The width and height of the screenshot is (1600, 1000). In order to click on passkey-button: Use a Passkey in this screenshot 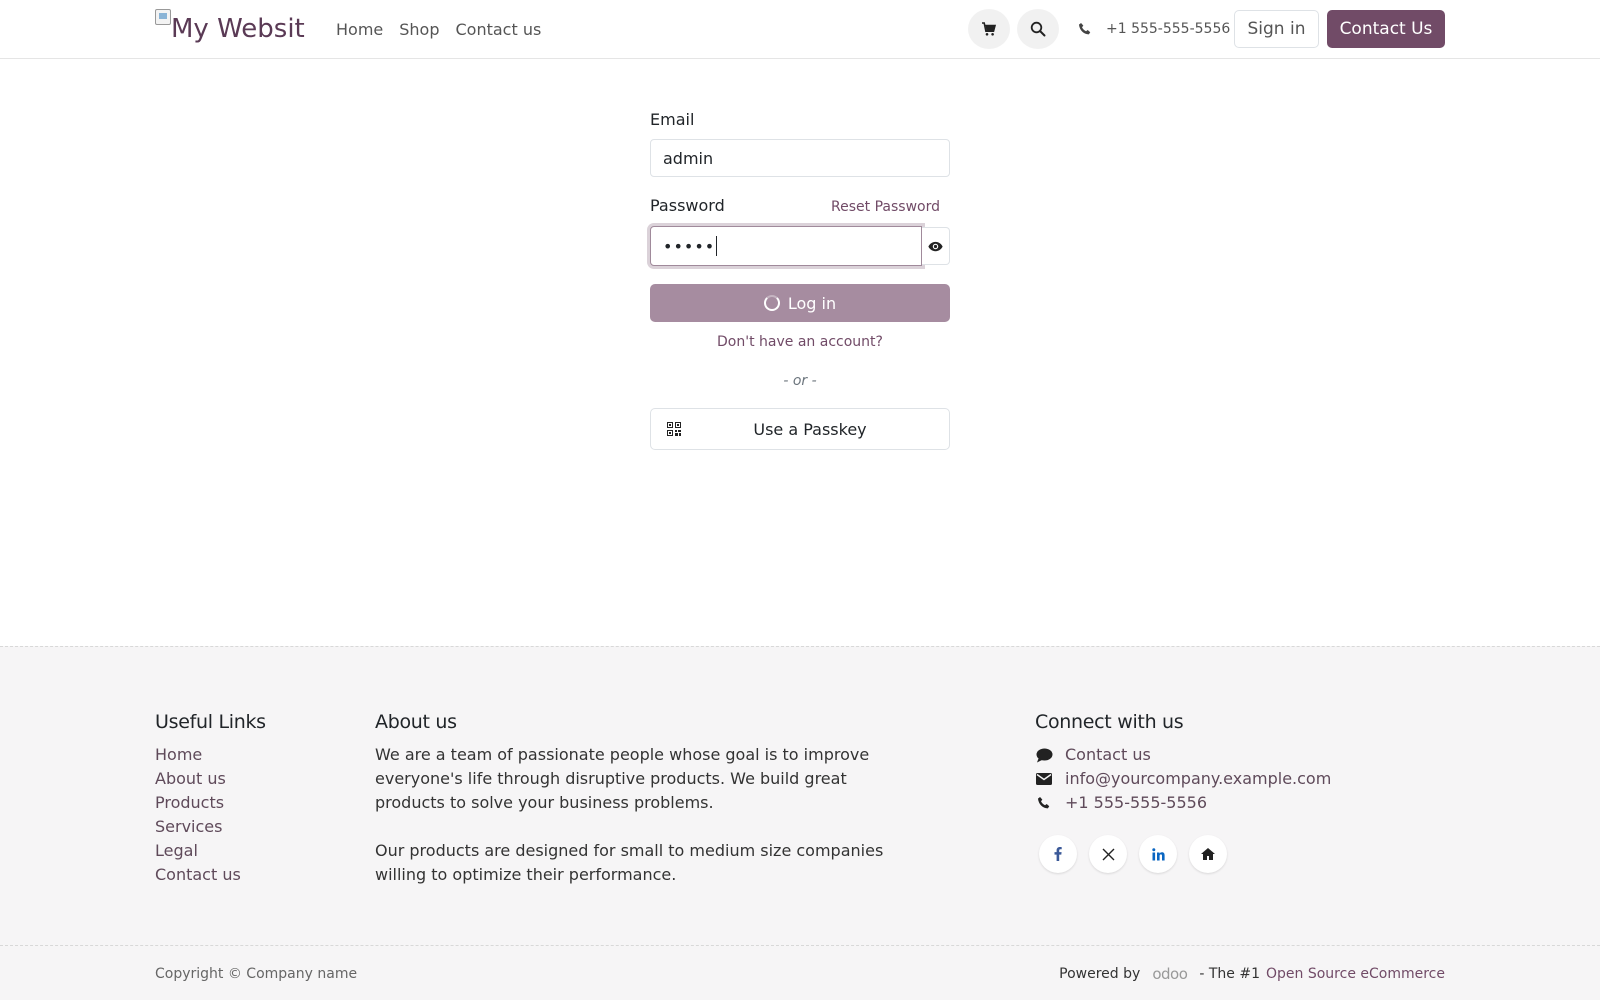, I will do `click(800, 429)`.